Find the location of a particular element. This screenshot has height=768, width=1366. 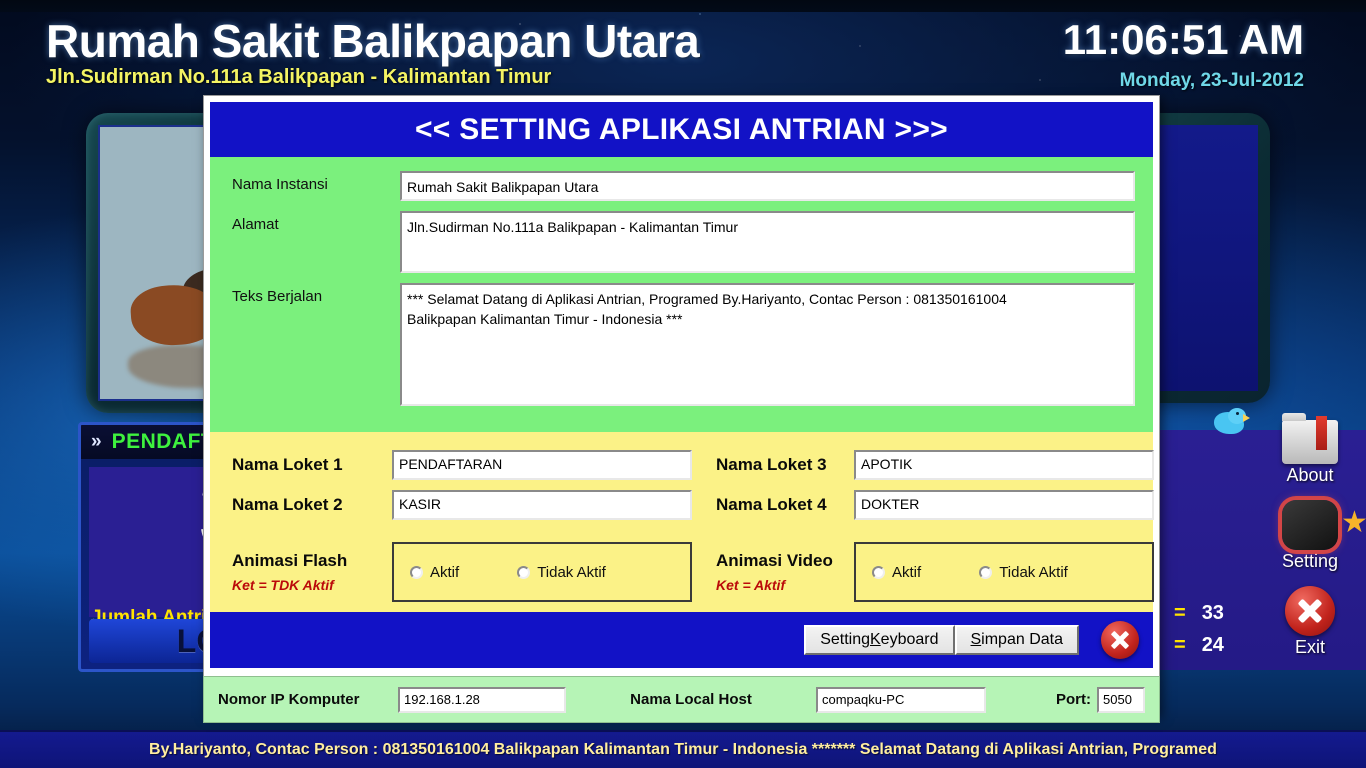

animasi-video-labels: Animasi Video Ket = Aktif is located at coordinates (773, 572).